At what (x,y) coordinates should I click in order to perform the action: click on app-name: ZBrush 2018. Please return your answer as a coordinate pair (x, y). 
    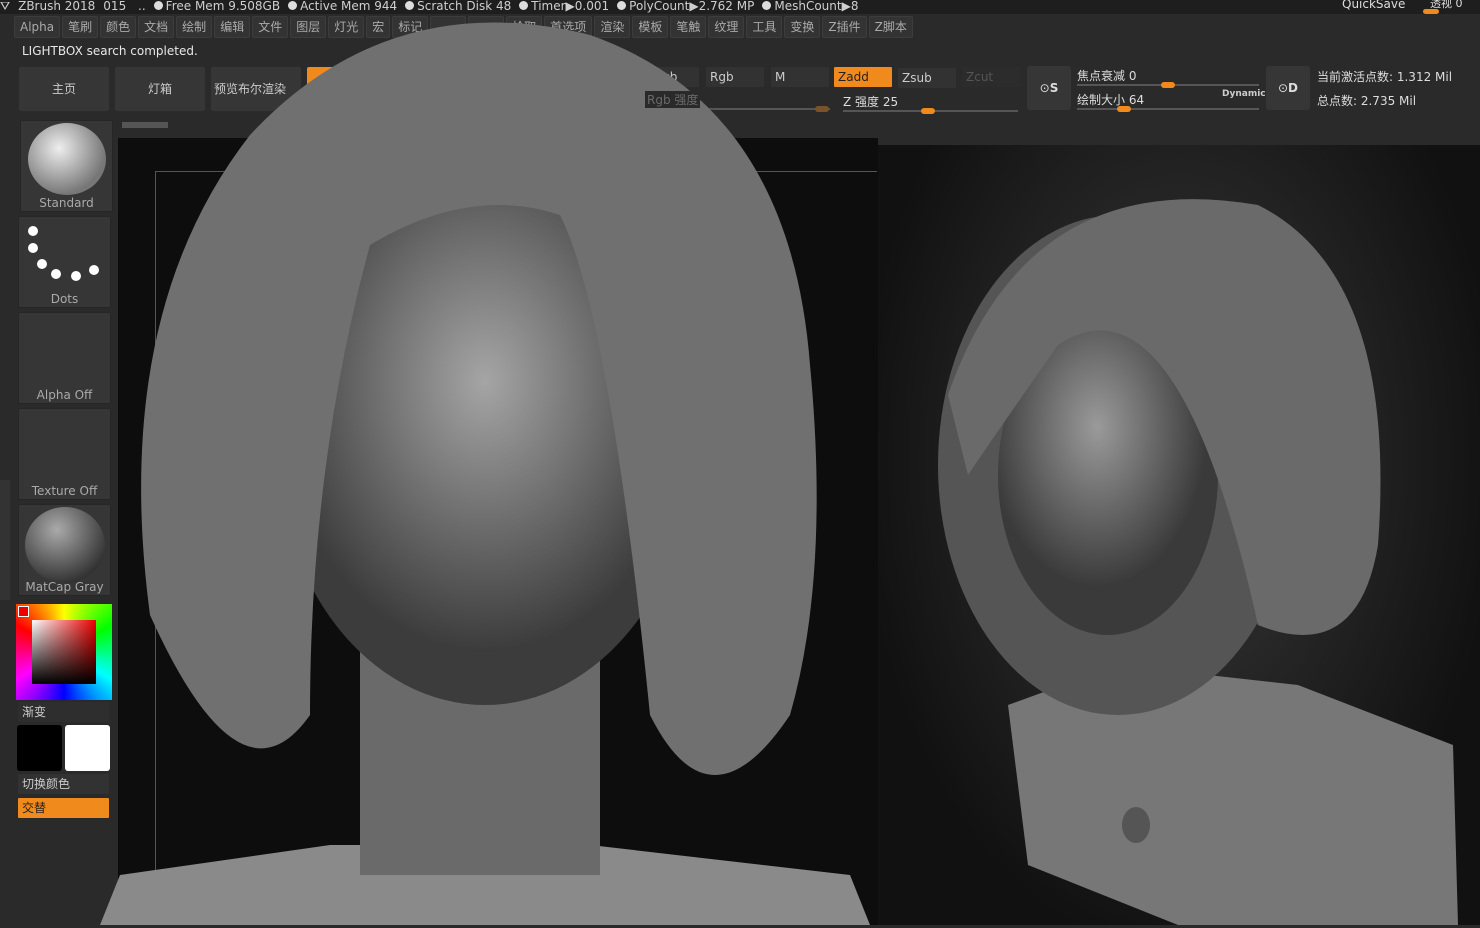
    Looking at the image, I should click on (57, 6).